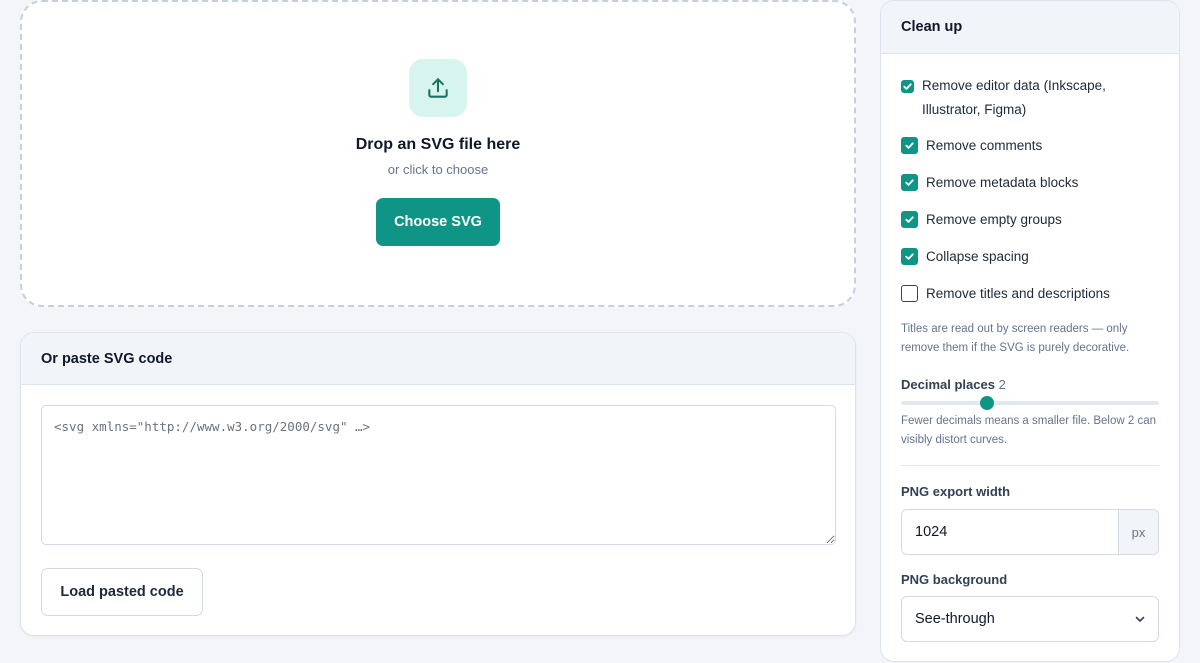  I want to click on decimal-places-value: 2, so click(1002, 384).